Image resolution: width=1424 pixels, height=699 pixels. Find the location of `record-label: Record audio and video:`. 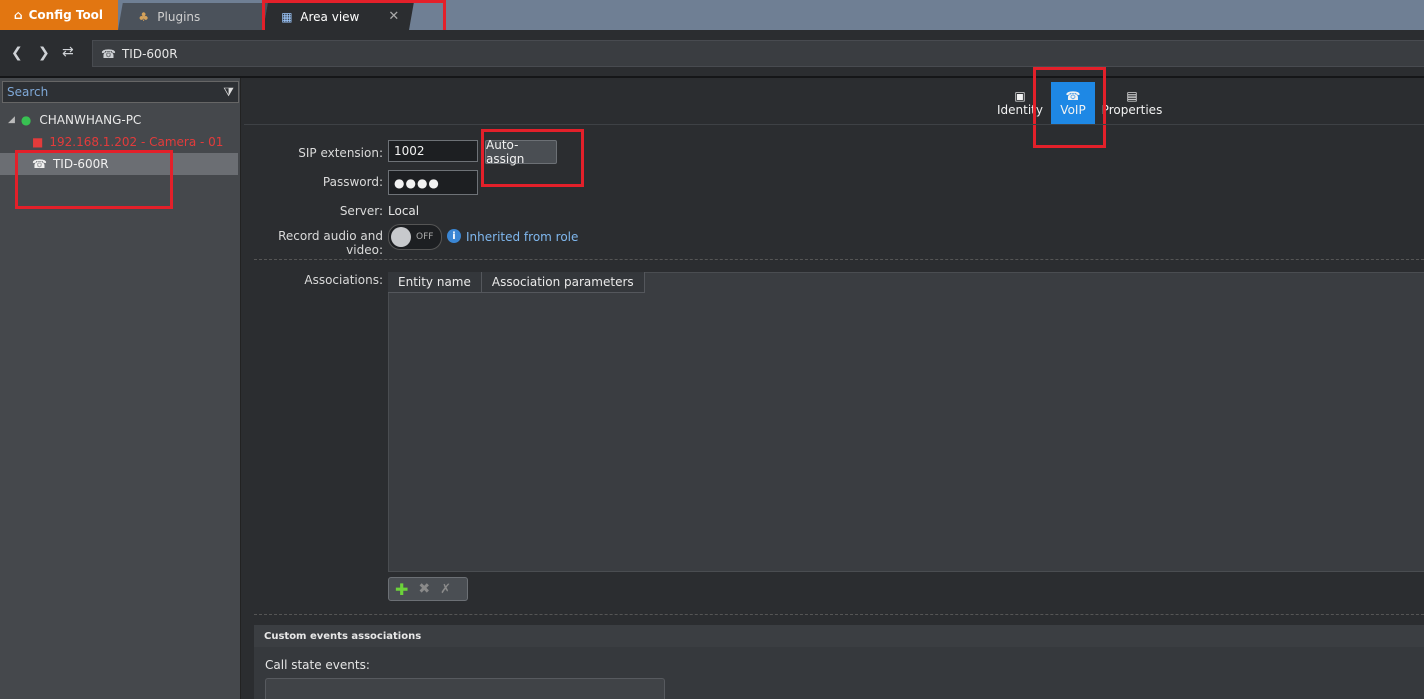

record-label: Record audio and video: is located at coordinates (330, 243).